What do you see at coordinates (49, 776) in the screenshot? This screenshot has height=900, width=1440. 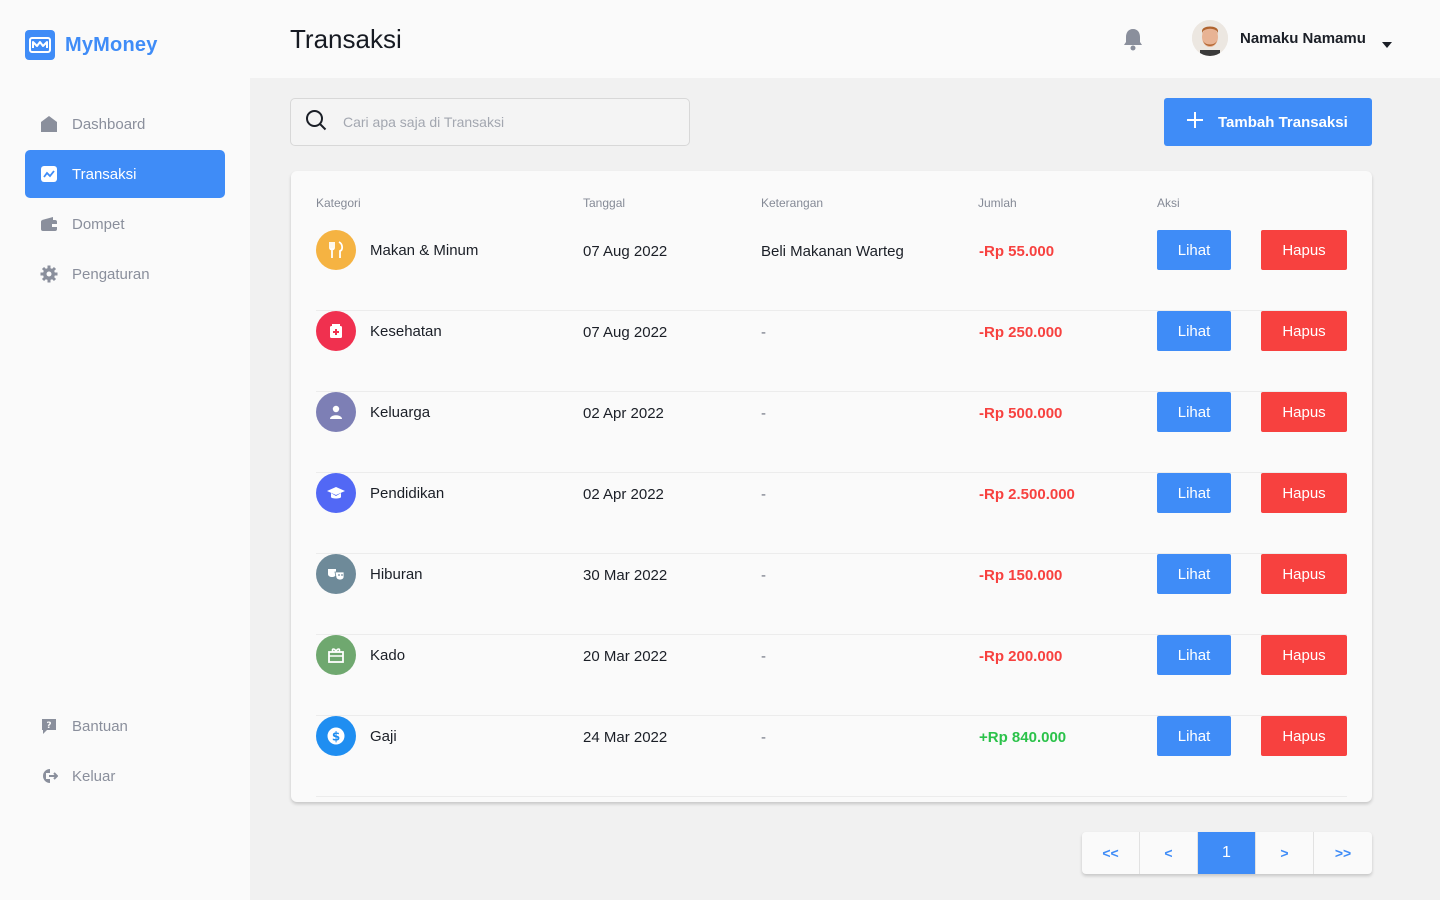 I see `logout-icon` at bounding box center [49, 776].